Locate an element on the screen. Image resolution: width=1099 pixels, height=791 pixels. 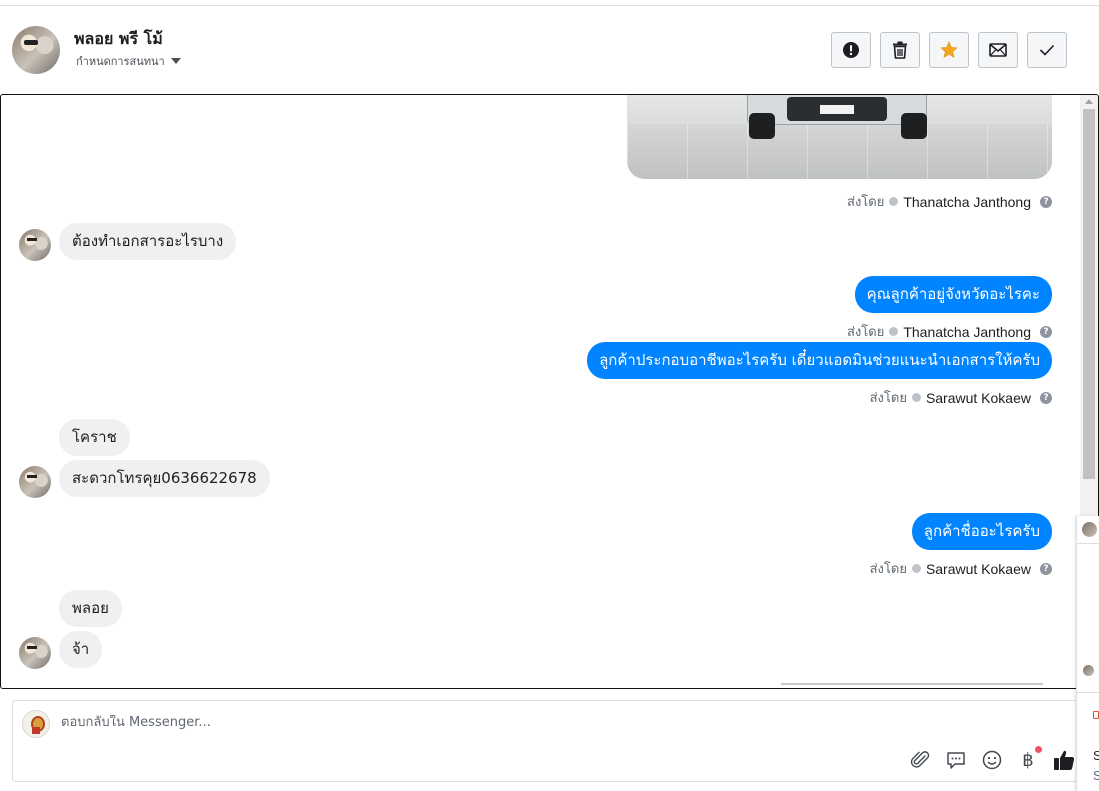
checkmark-icon is located at coordinates (1047, 50).